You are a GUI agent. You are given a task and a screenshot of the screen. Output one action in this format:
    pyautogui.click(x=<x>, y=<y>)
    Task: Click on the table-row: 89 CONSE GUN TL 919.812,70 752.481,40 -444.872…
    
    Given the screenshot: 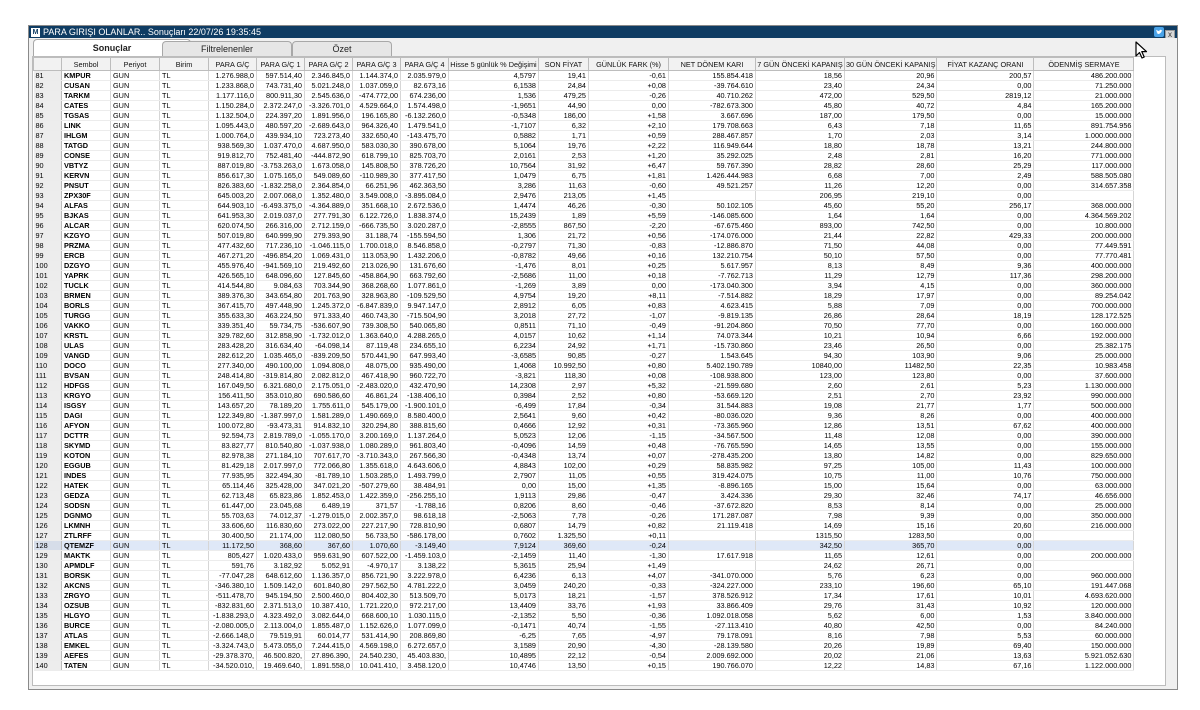 What is the action you would take?
    pyautogui.click(x=584, y=155)
    